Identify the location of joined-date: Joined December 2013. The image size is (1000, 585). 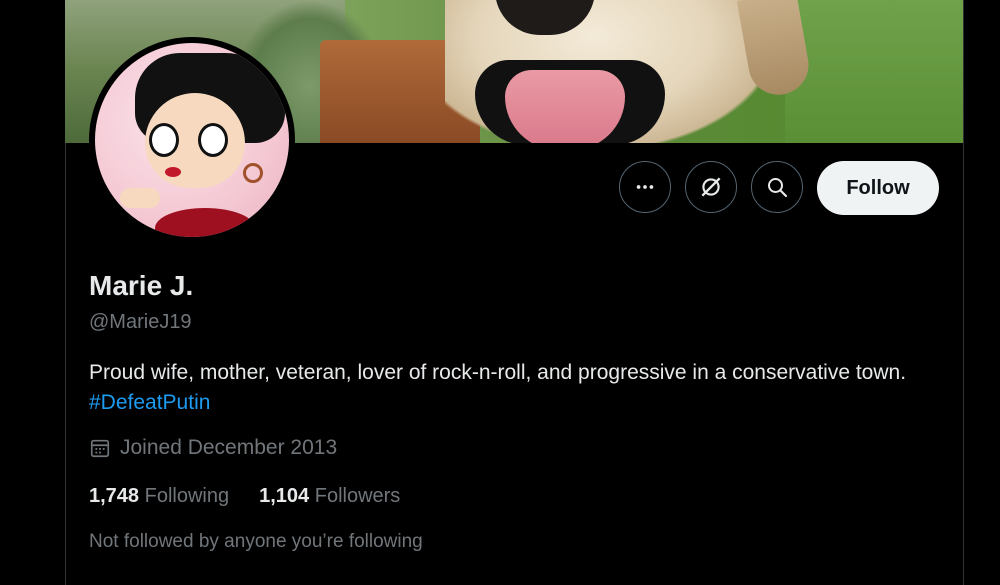
(213, 448).